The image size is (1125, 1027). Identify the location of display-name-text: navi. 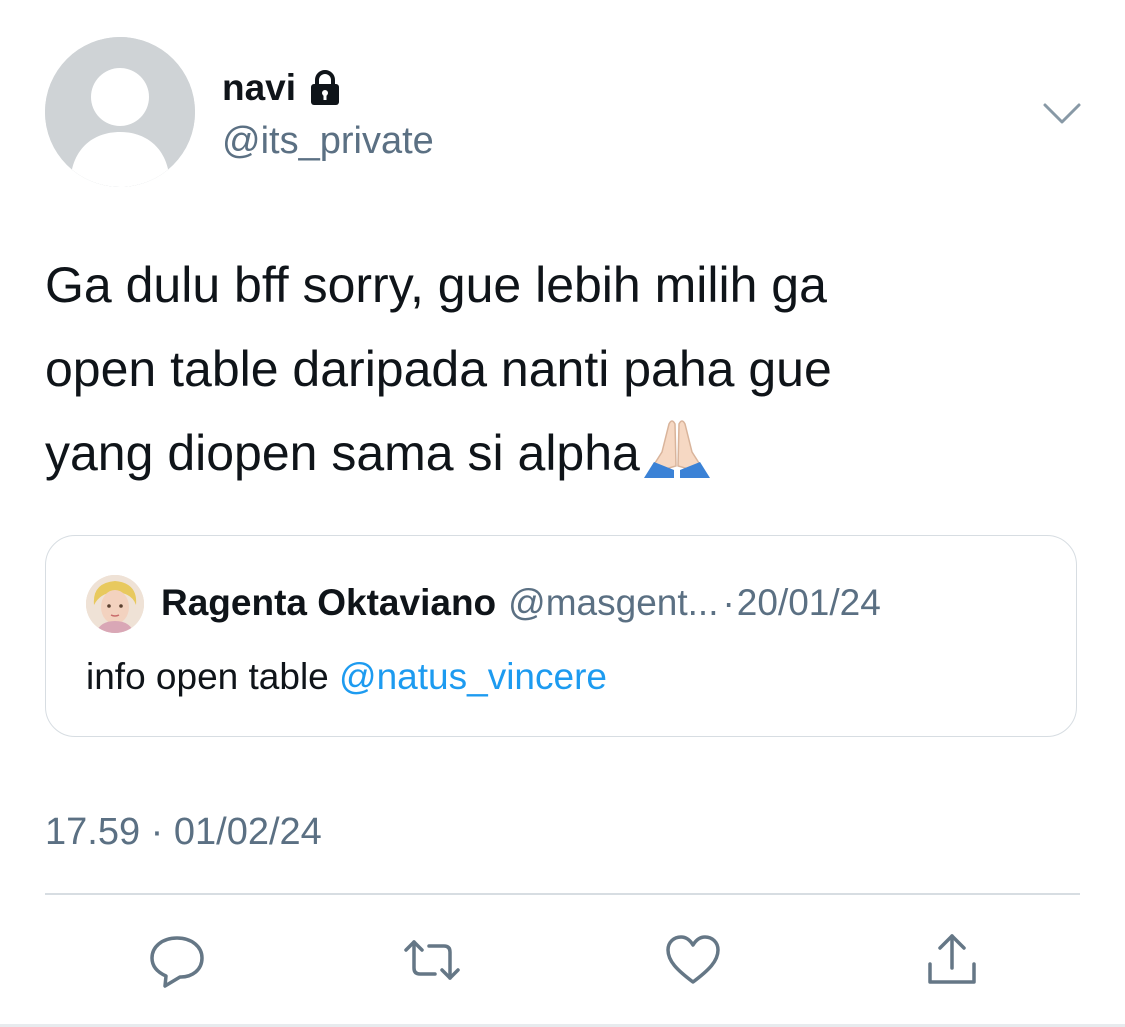
(259, 87).